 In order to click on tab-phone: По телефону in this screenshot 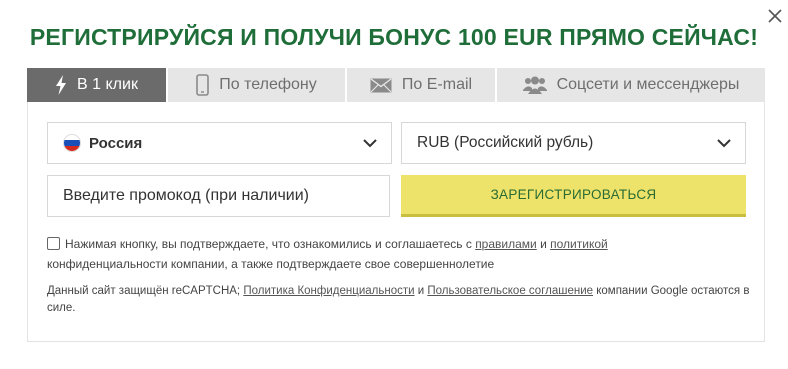, I will do `click(257, 85)`.